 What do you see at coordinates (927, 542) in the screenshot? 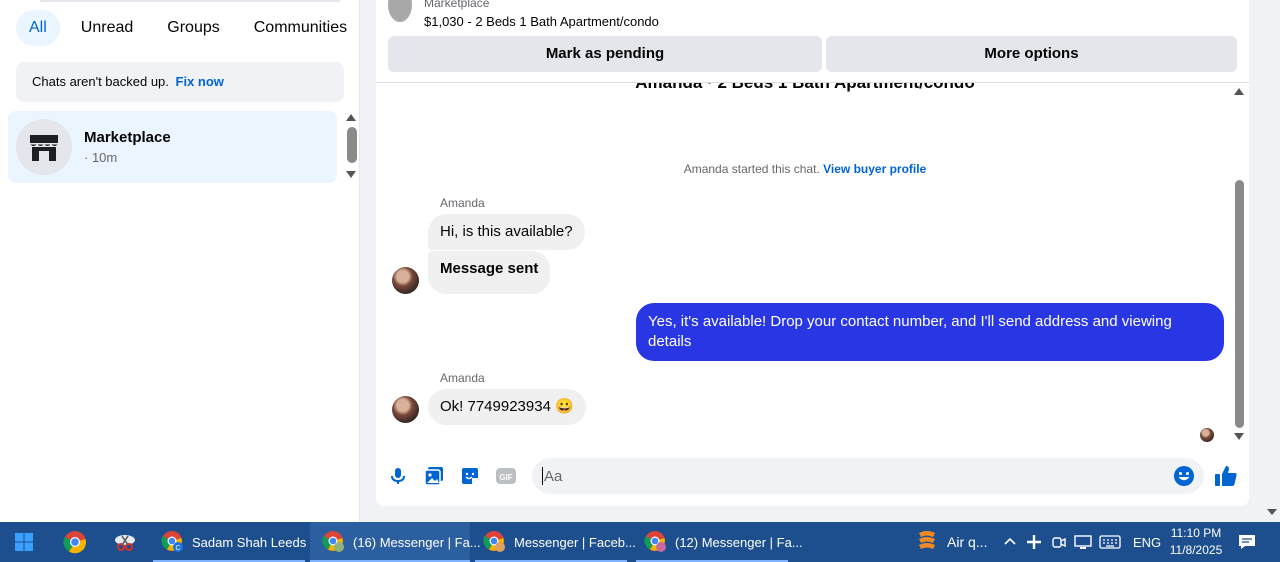
I see `air-quality-icon` at bounding box center [927, 542].